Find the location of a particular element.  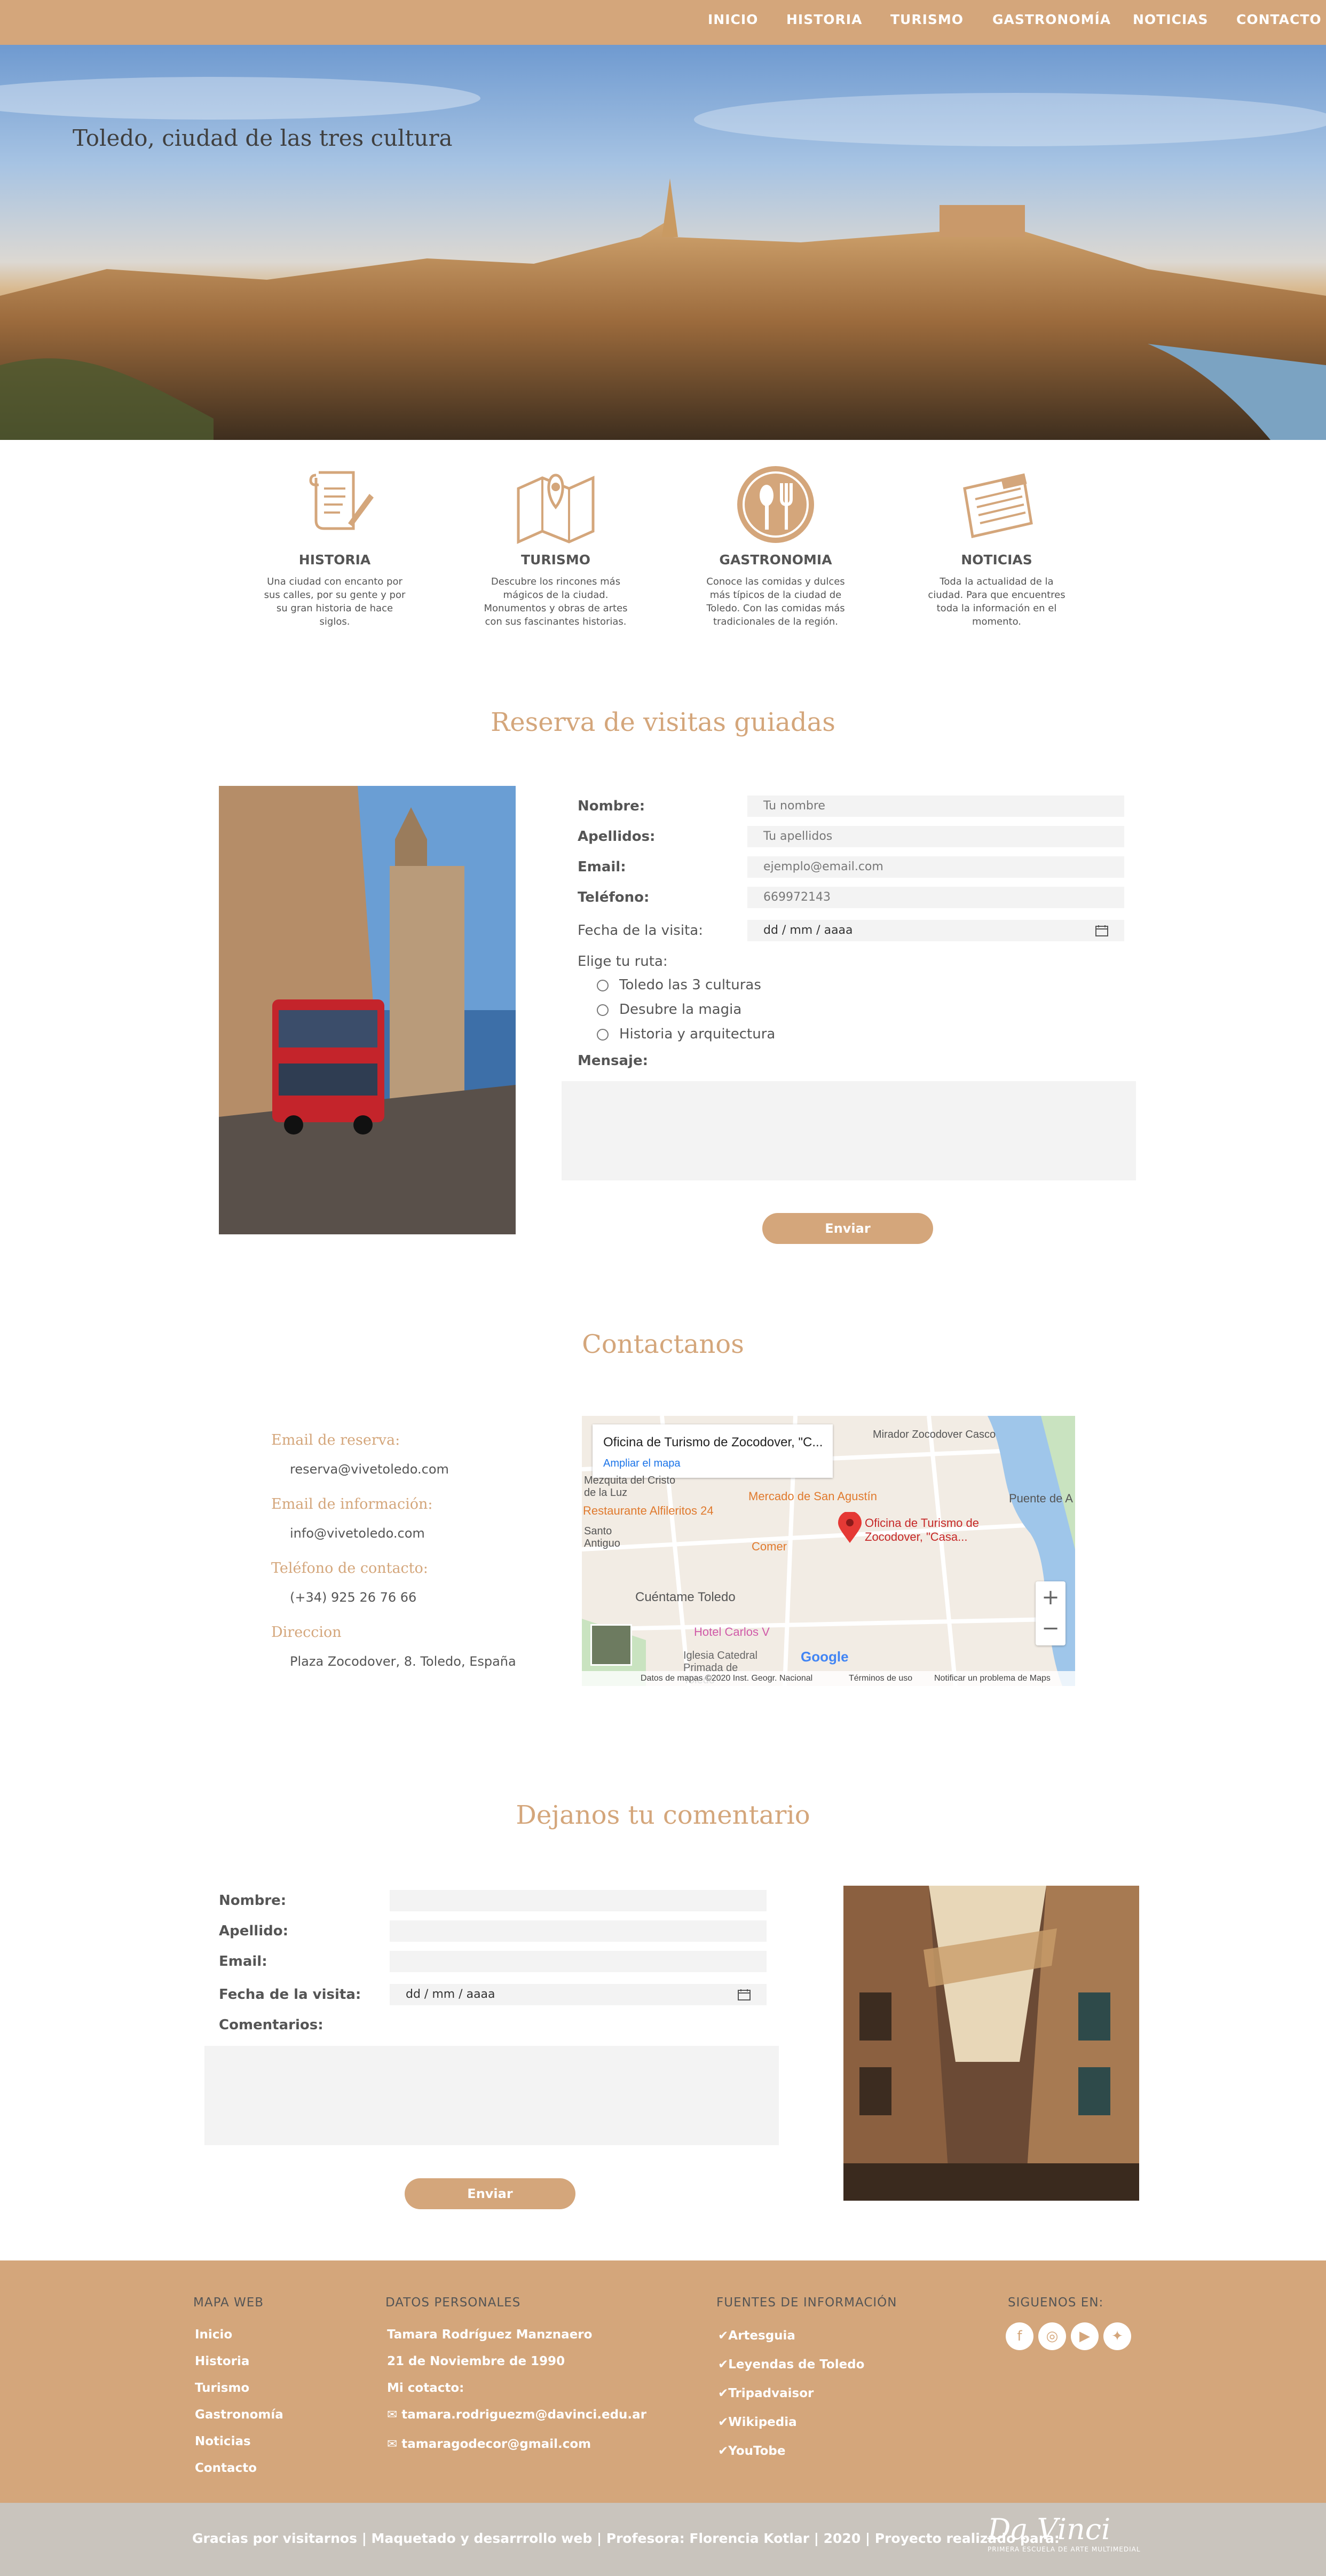

route-radio-3: Historia y arquitectura is located at coordinates (686, 1034).